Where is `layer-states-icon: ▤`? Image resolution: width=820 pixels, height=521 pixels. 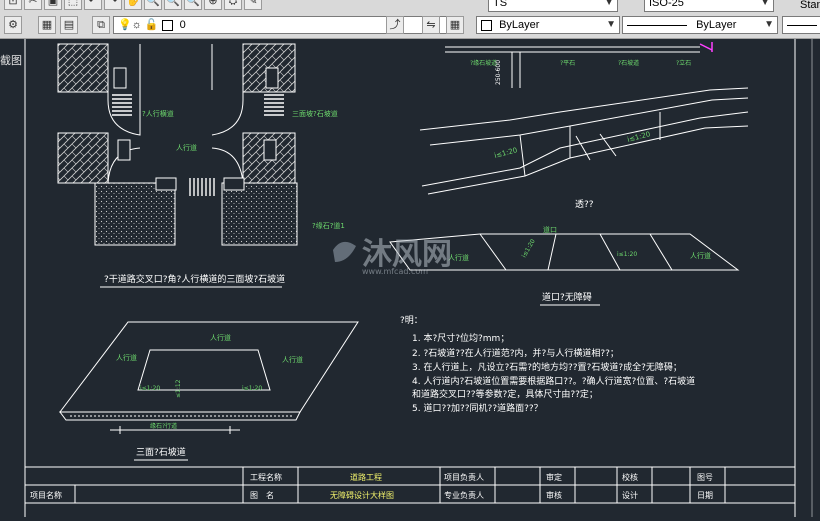
layer-states-icon: ▤ is located at coordinates (69, 25).